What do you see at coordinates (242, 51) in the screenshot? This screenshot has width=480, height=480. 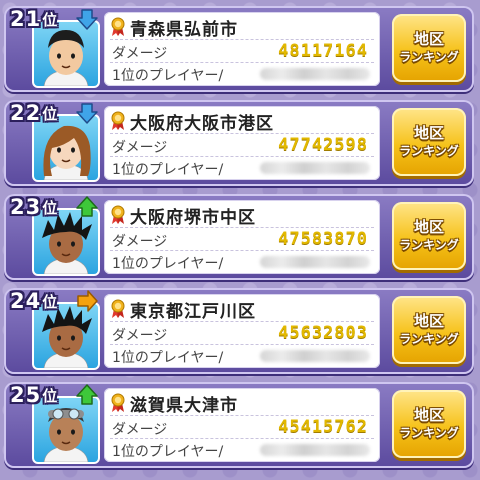 I see `damage-row: ダメージ 48117164` at bounding box center [242, 51].